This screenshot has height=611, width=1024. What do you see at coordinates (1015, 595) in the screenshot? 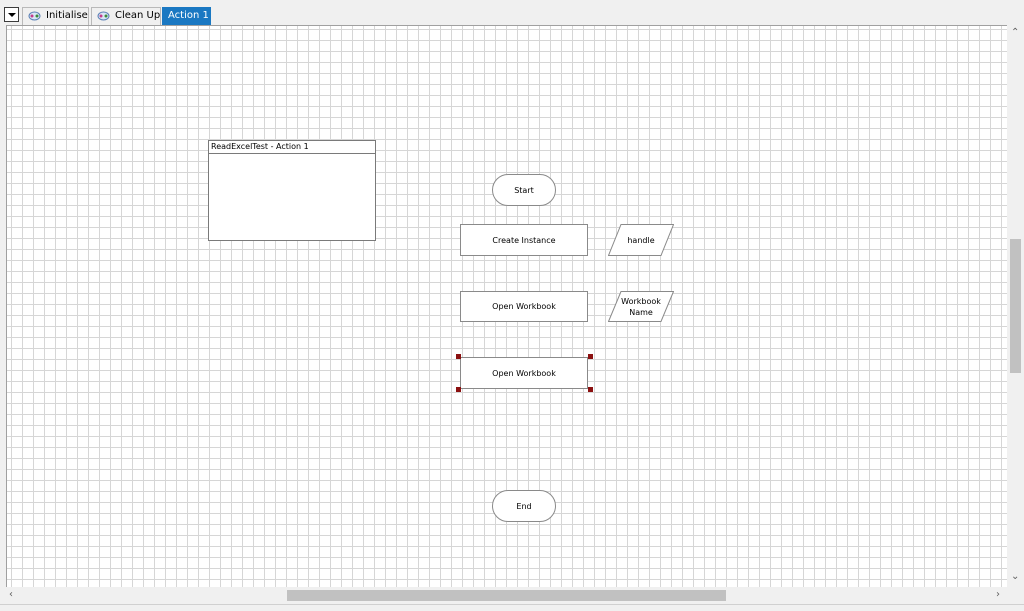
I see `scrollbar-corner` at bounding box center [1015, 595].